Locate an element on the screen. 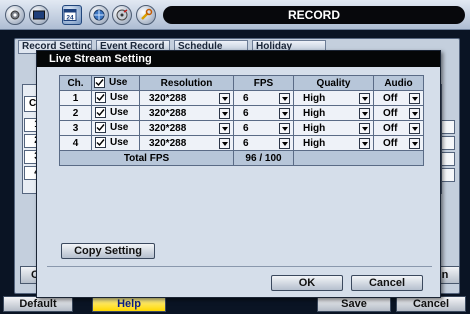  calendar-icon: 24 is located at coordinates (72, 15).